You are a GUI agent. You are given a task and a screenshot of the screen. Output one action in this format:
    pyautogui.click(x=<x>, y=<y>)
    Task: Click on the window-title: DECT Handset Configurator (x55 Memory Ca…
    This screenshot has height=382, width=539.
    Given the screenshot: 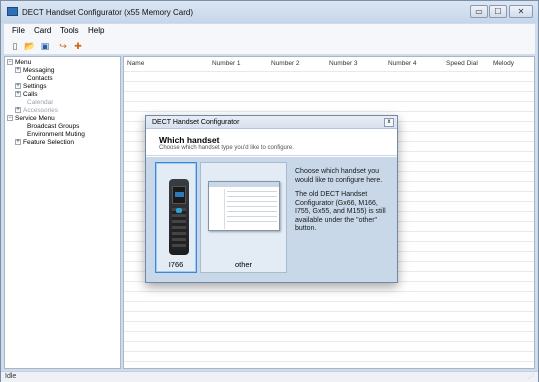 What is the action you would take?
    pyautogui.click(x=108, y=12)
    